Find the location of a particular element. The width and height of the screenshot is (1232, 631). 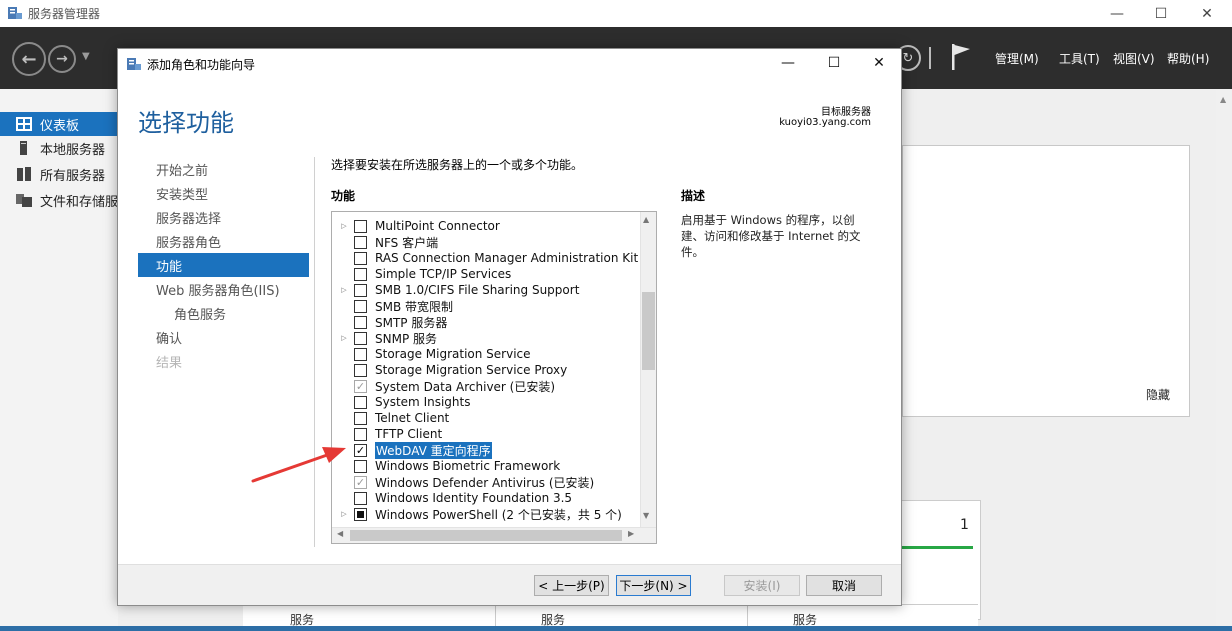

sidebar-item-label: 本地服务器 is located at coordinates (73, 150).